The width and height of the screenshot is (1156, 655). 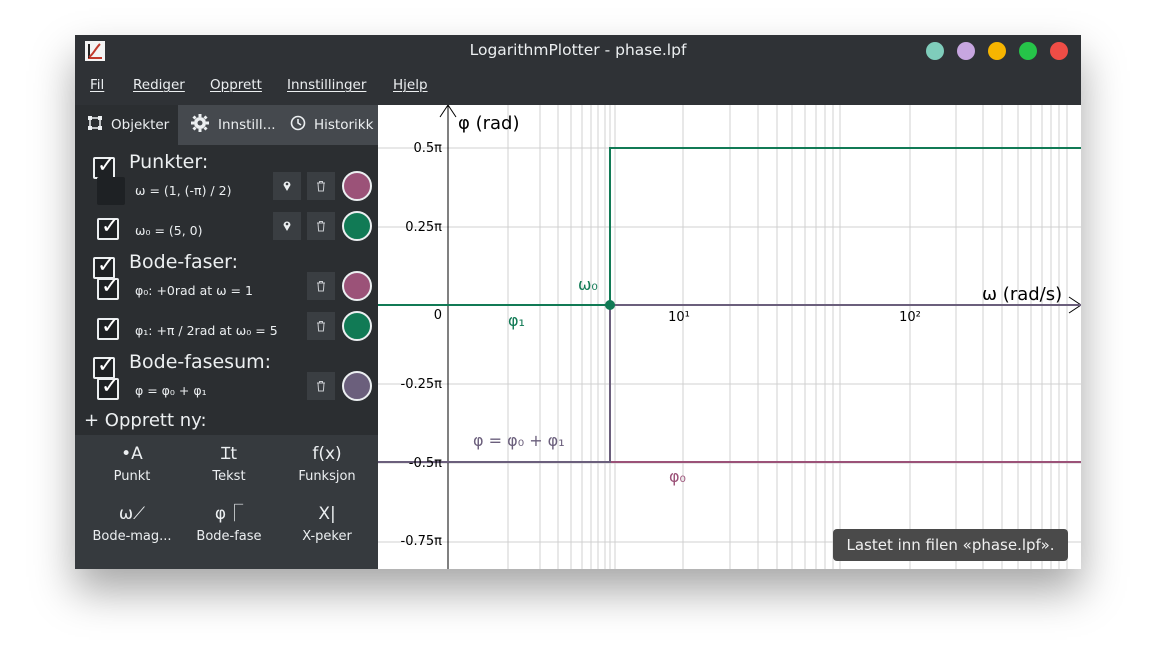 What do you see at coordinates (357, 326) in the screenshot?
I see `phi1-color-button` at bounding box center [357, 326].